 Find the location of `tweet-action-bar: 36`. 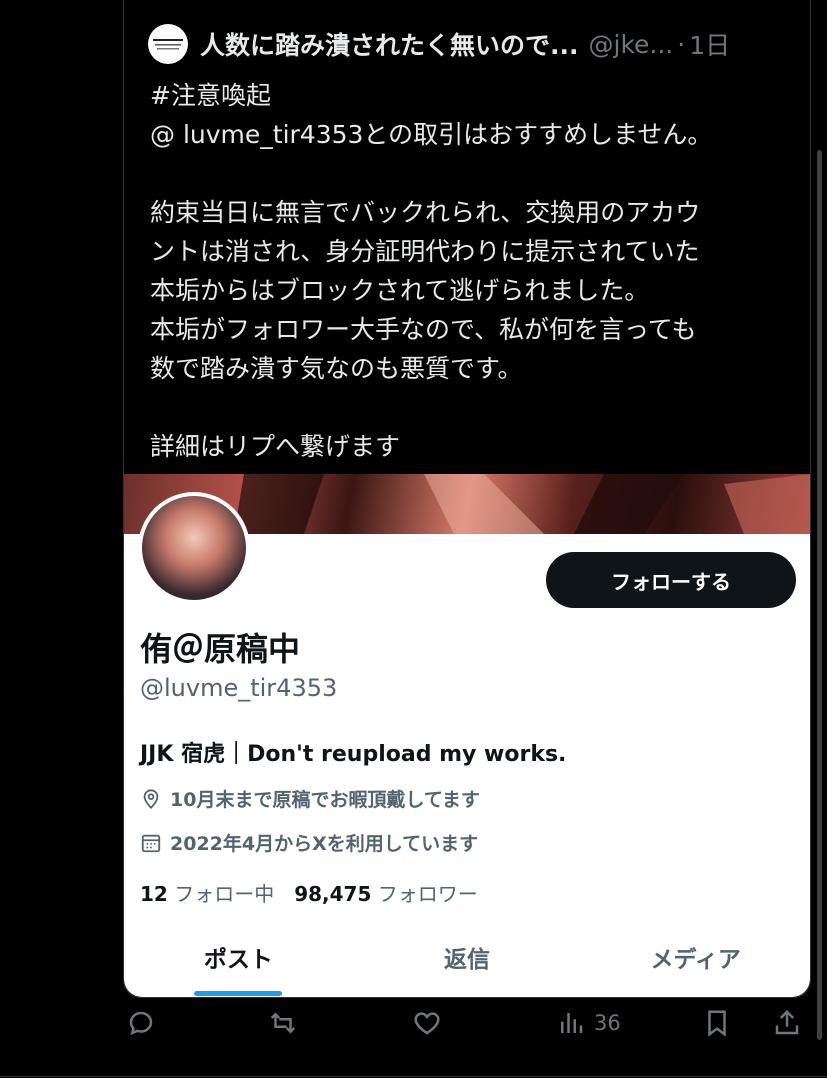

tweet-action-bar: 36 is located at coordinates (469, 1031).